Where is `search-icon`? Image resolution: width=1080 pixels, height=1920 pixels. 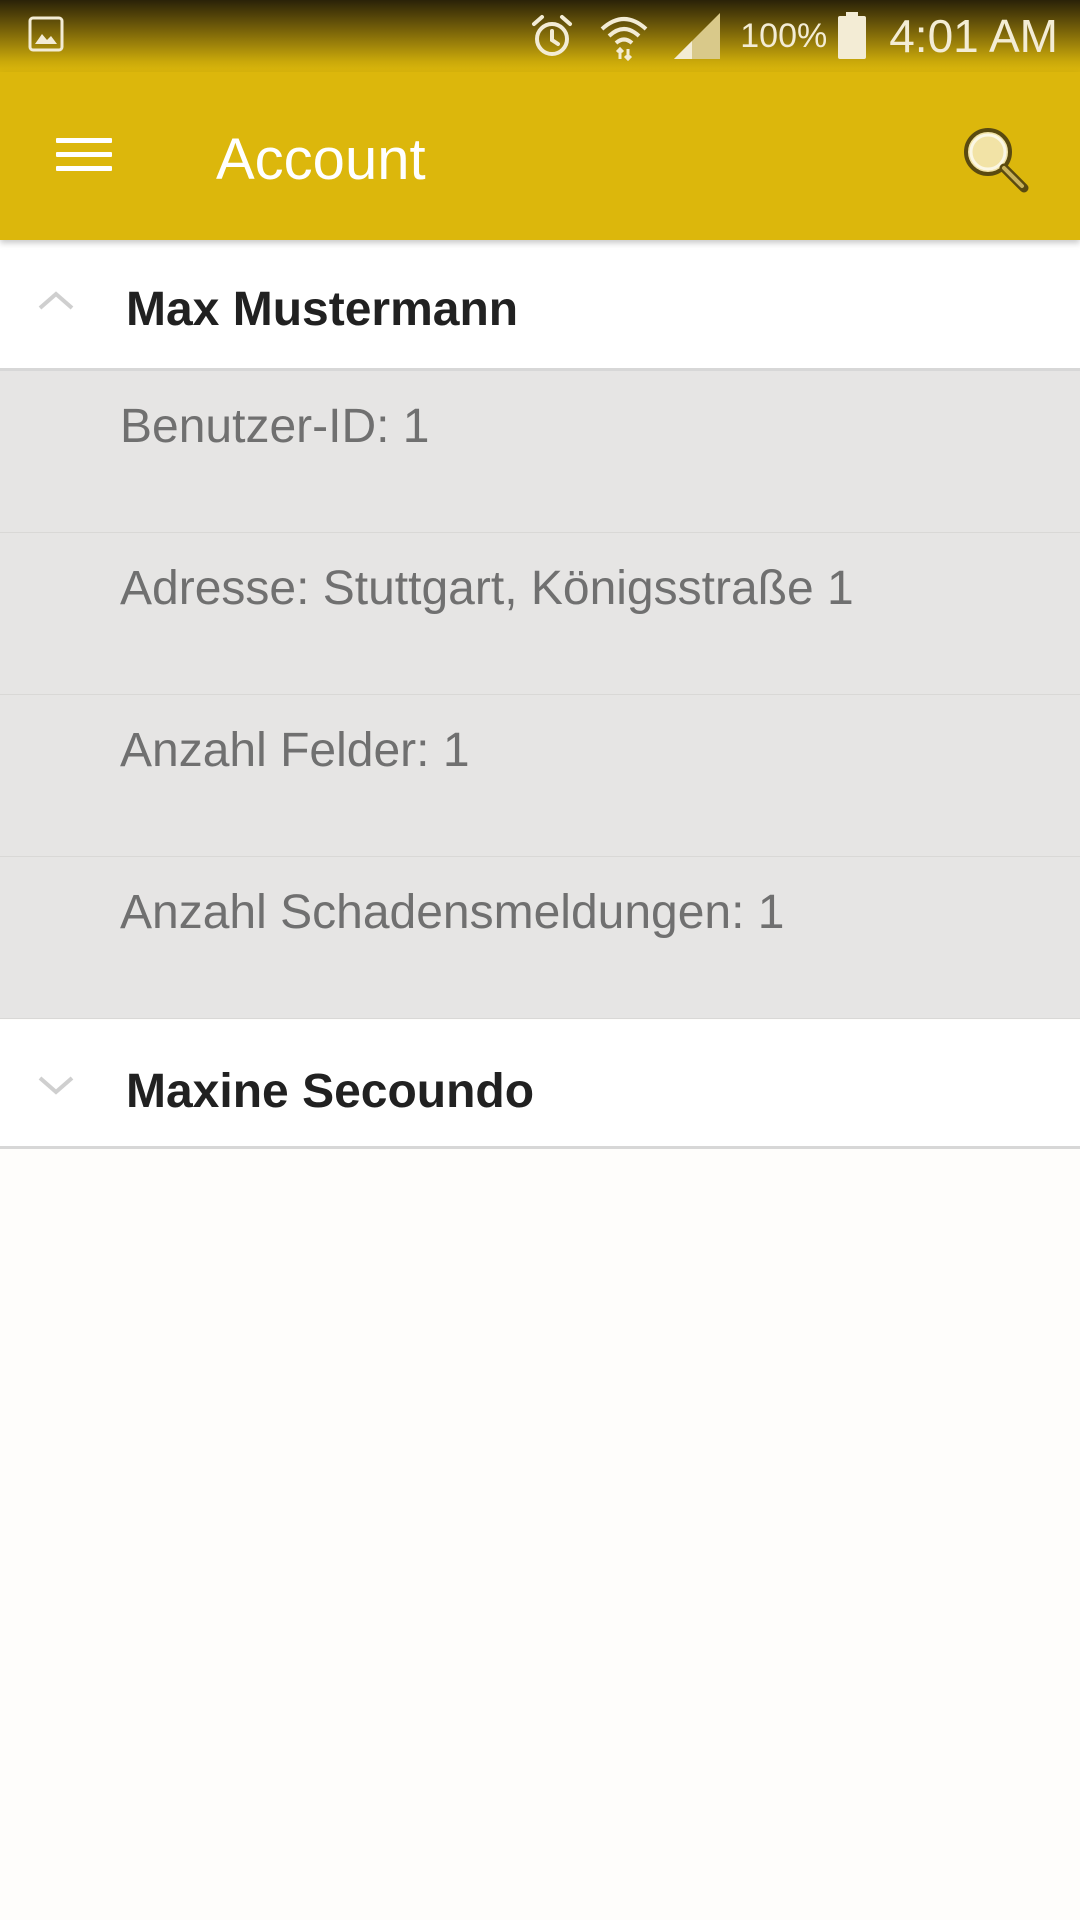 search-icon is located at coordinates (994, 158).